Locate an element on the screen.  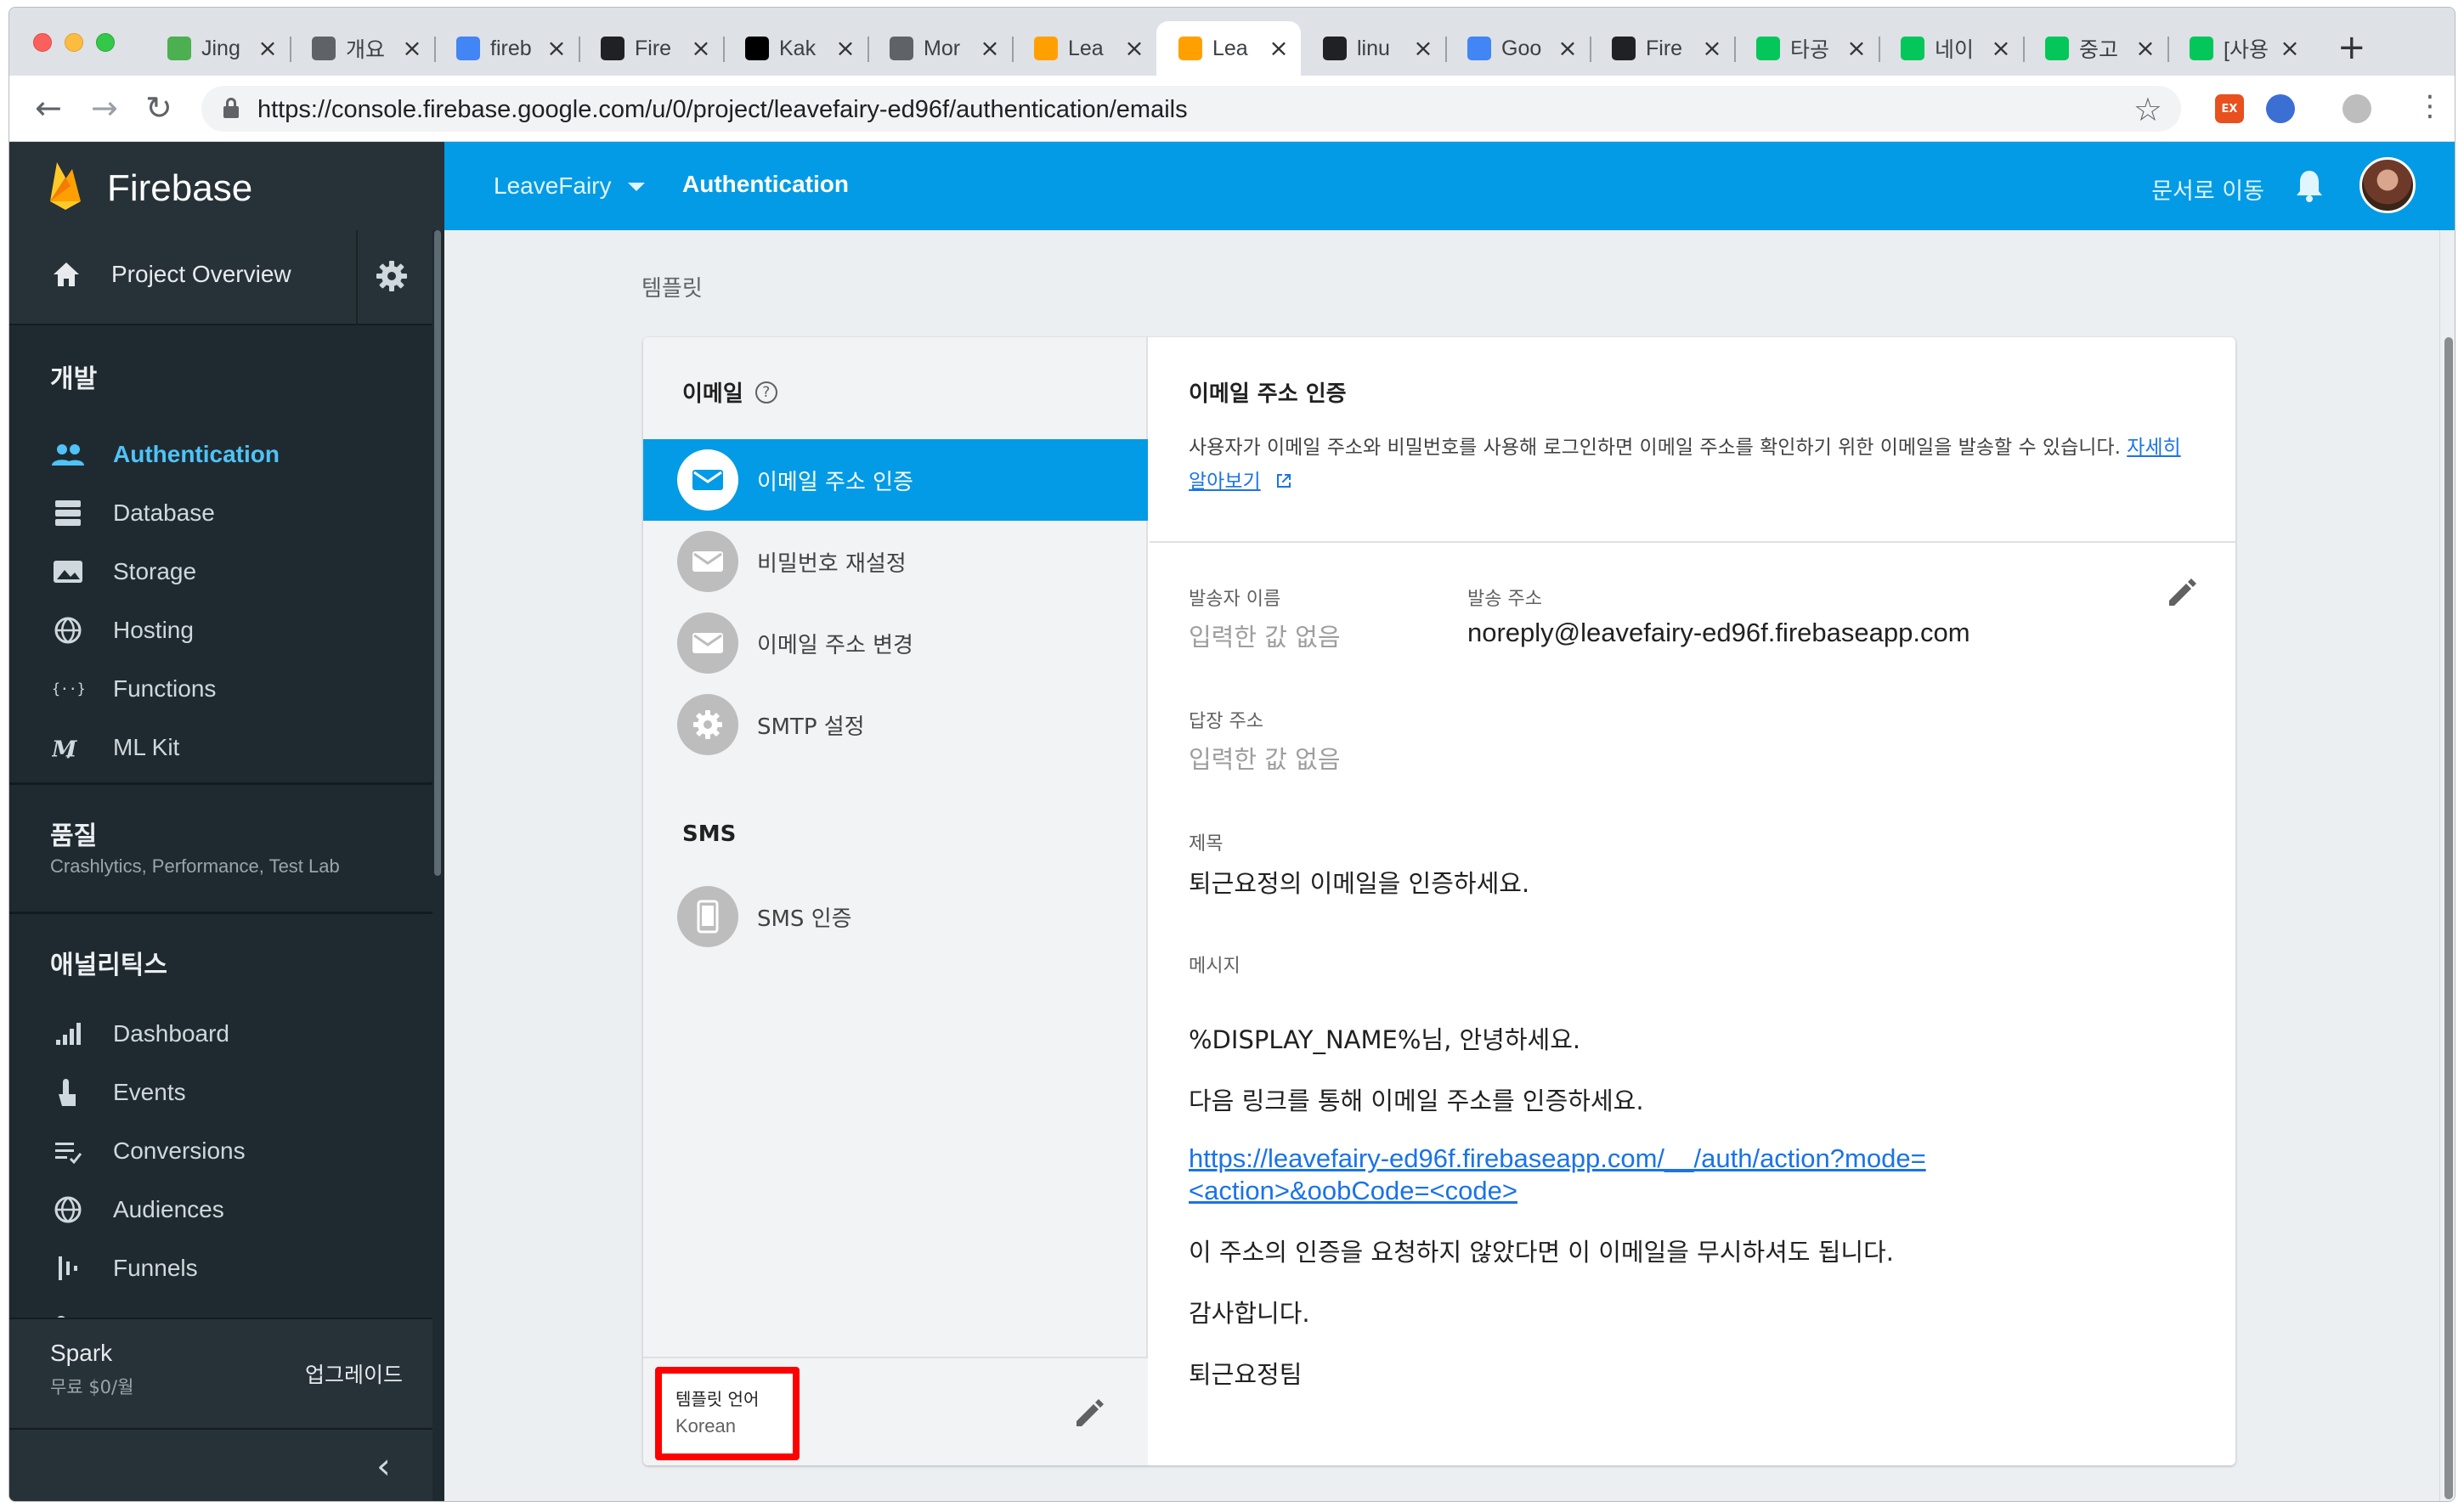
template-item: 이메일 주소 변경 is located at coordinates (895, 643).